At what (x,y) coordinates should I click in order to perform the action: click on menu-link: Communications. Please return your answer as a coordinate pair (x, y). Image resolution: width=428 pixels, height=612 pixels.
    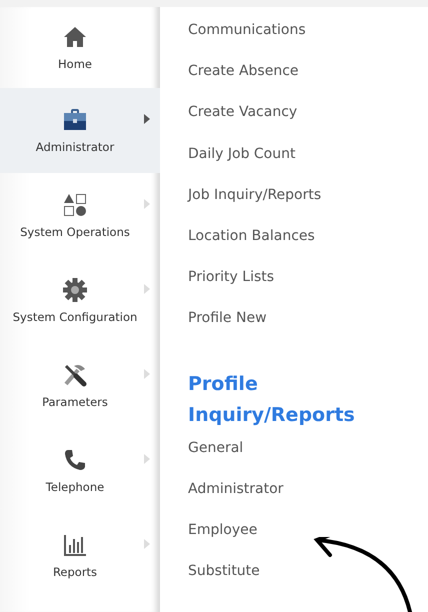
    Looking at the image, I should click on (308, 43).